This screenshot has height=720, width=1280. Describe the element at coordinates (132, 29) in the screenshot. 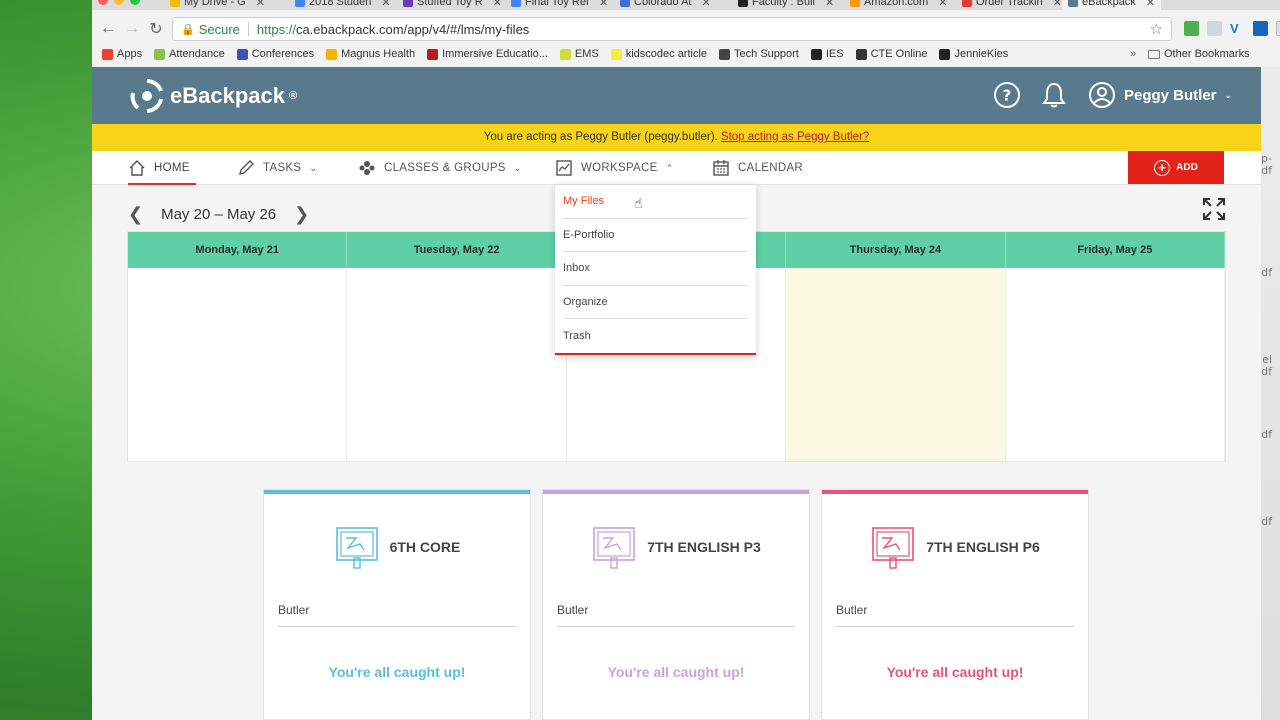

I see `forward-icon: →` at that location.